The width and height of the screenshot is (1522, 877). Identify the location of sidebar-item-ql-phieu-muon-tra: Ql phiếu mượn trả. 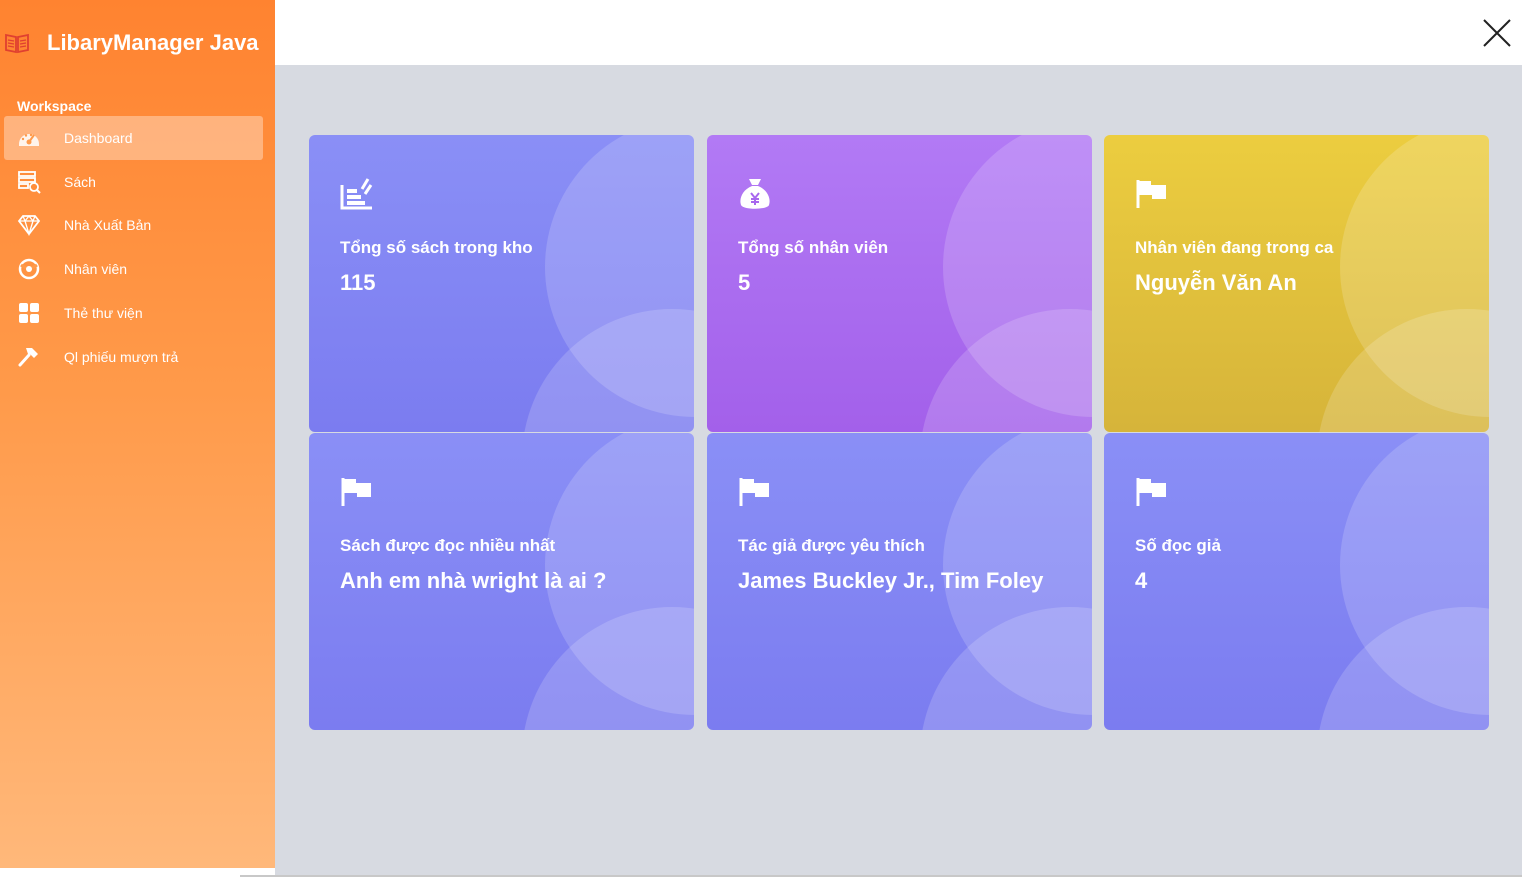
(133, 357).